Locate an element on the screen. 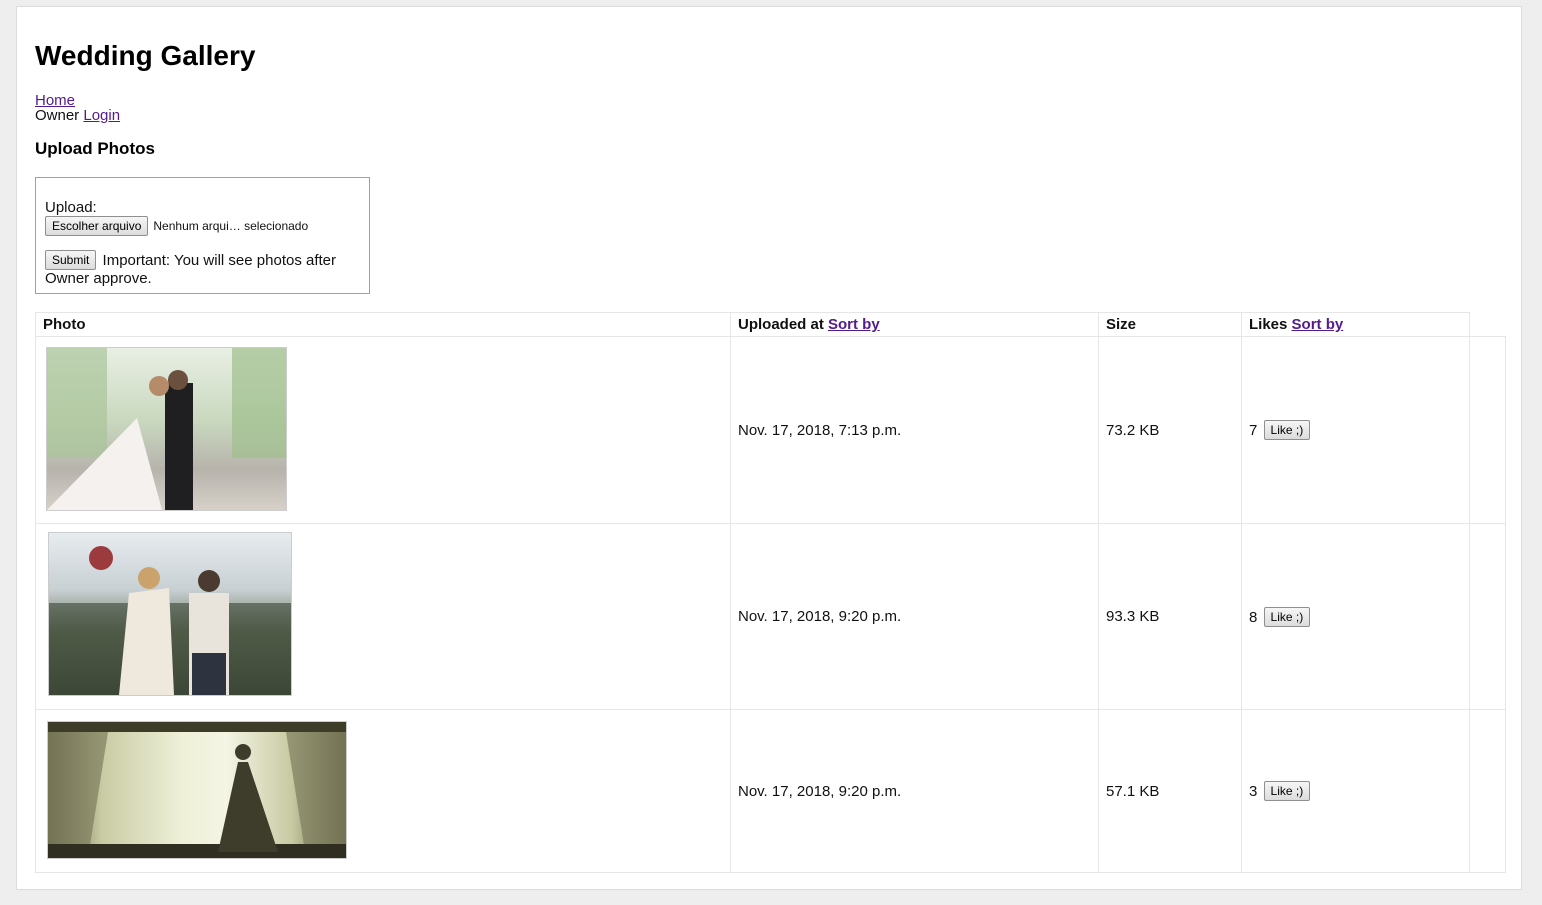  page-title: Wedding Gallery is located at coordinates (145, 55).